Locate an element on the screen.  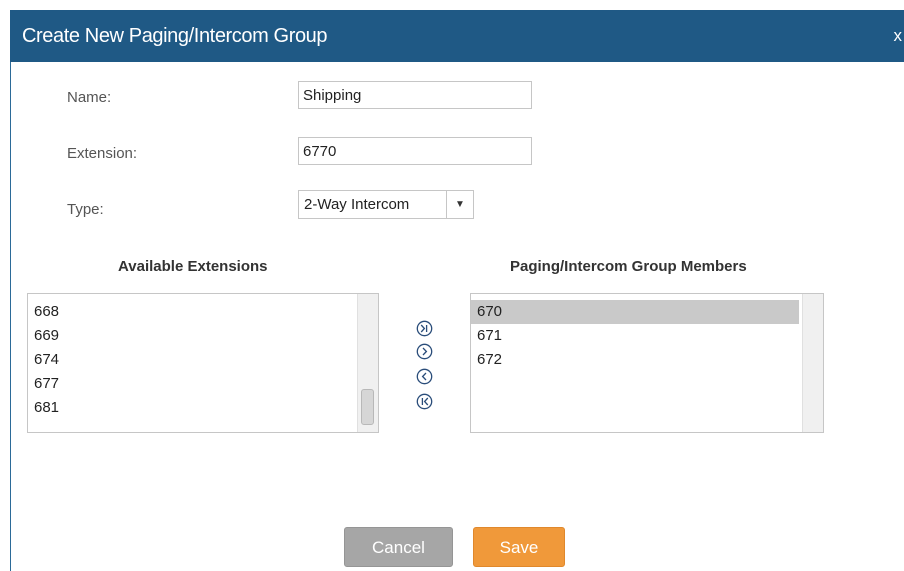
available-scrollbar-thumb is located at coordinates (367, 407).